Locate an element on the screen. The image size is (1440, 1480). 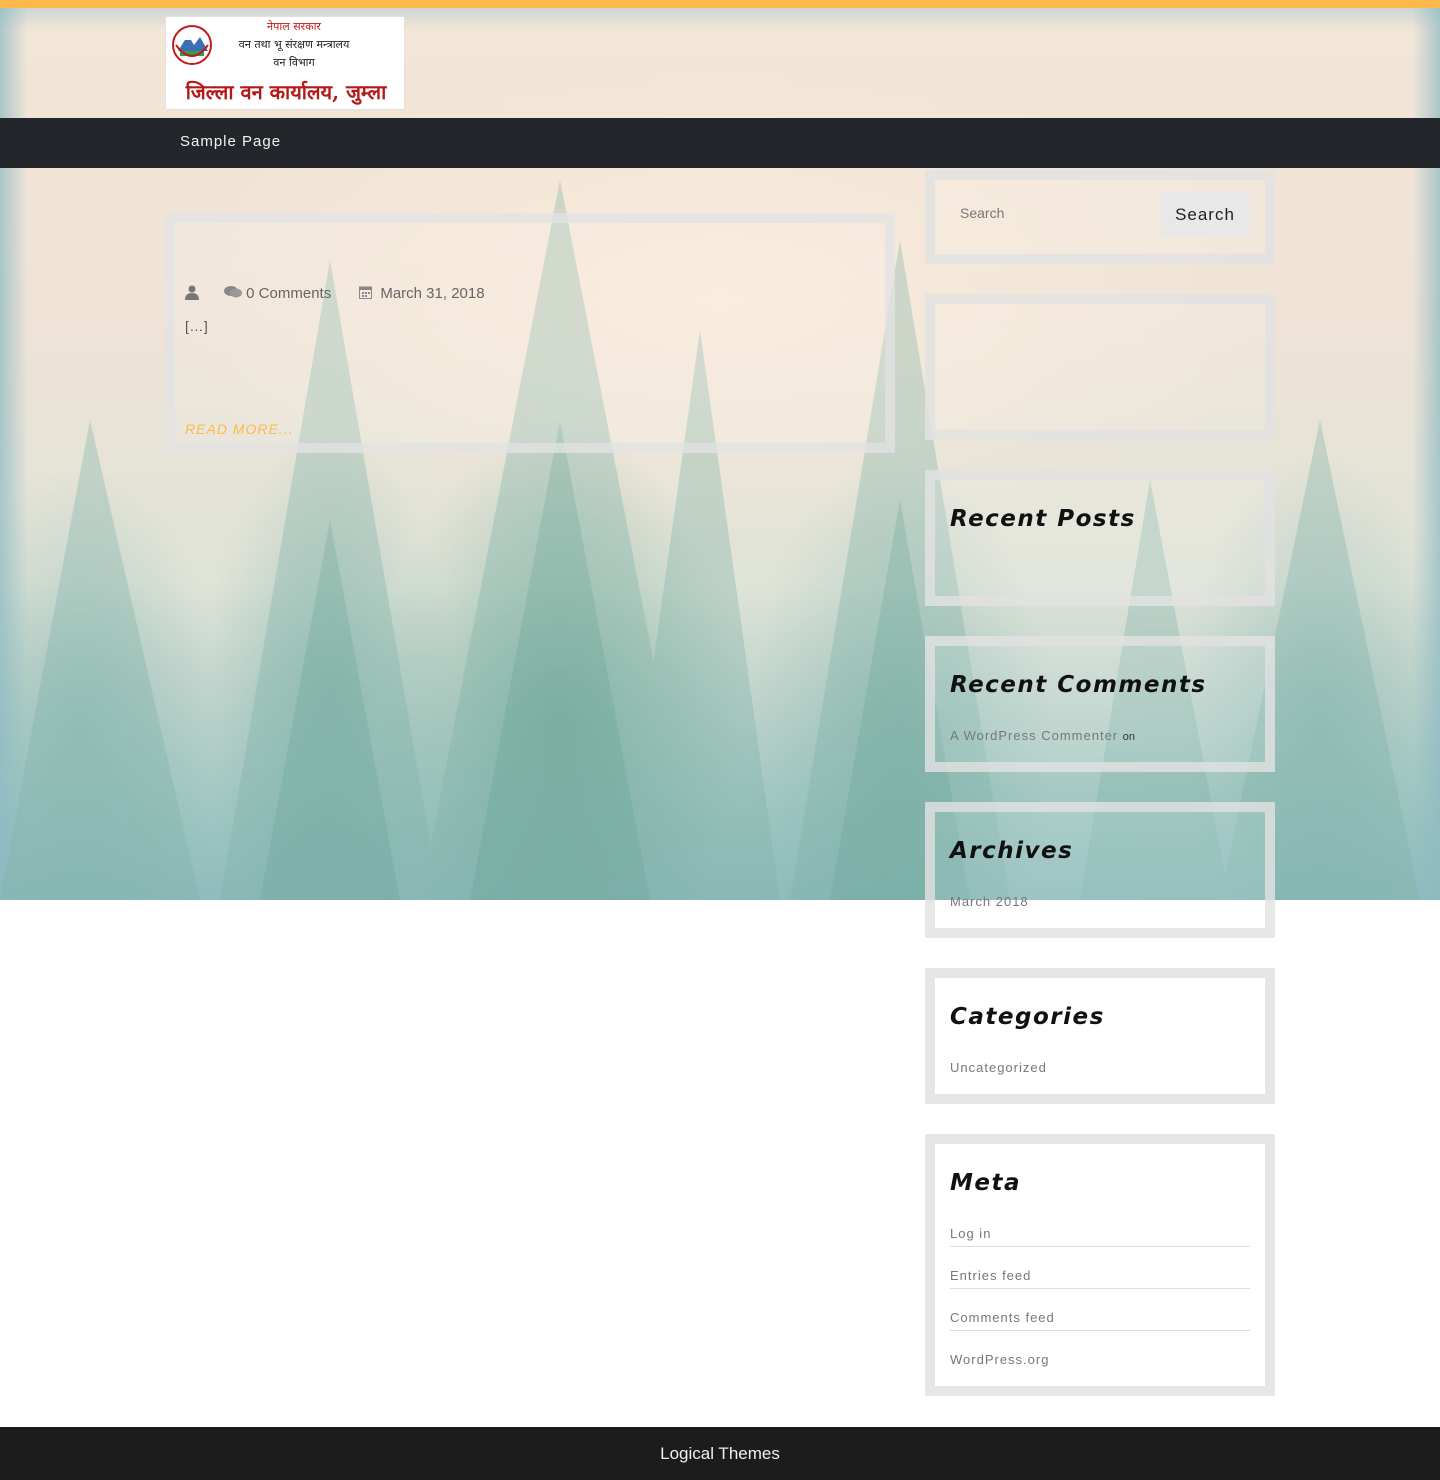
logo-line-ministry: वन तथा भू संरक्षण मन्त्रालय is located at coordinates (294, 44).